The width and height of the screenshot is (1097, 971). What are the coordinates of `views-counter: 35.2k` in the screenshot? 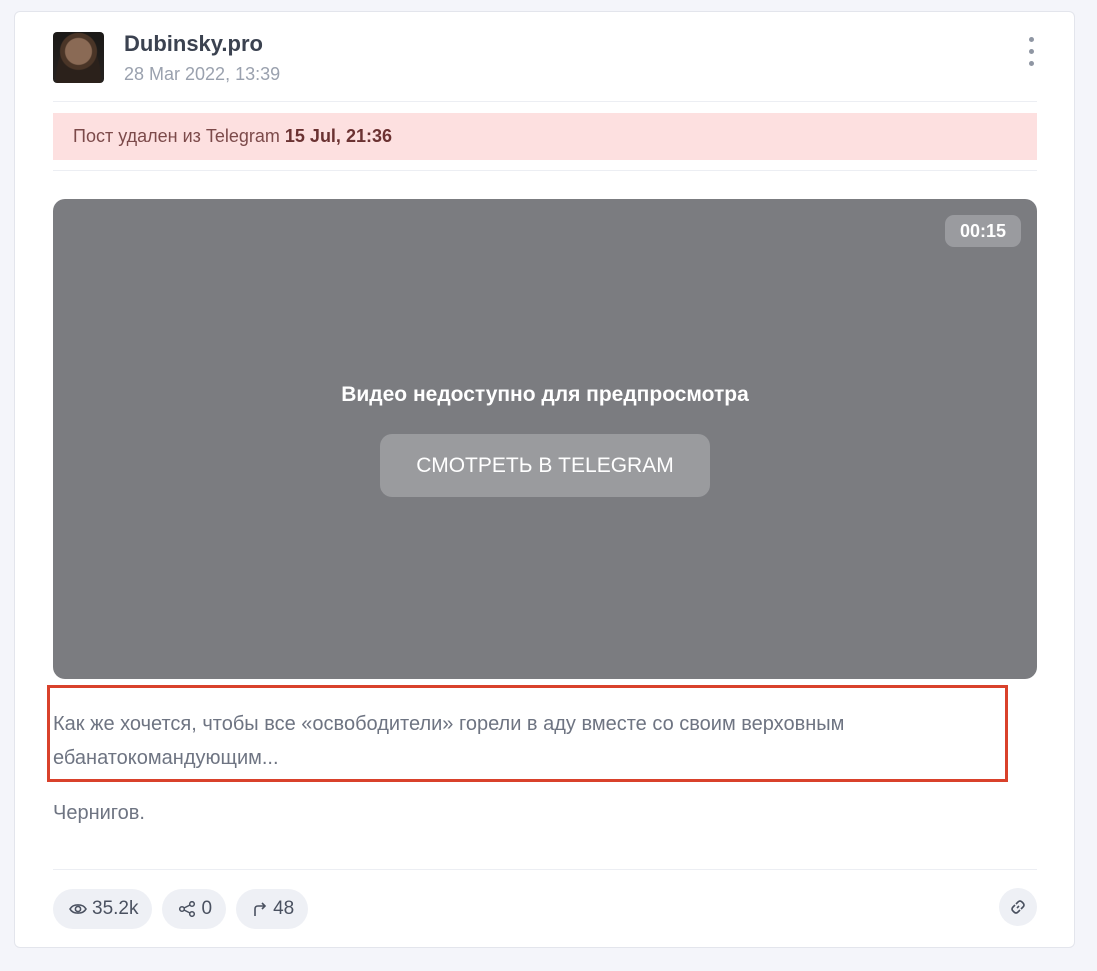 It's located at (103, 909).